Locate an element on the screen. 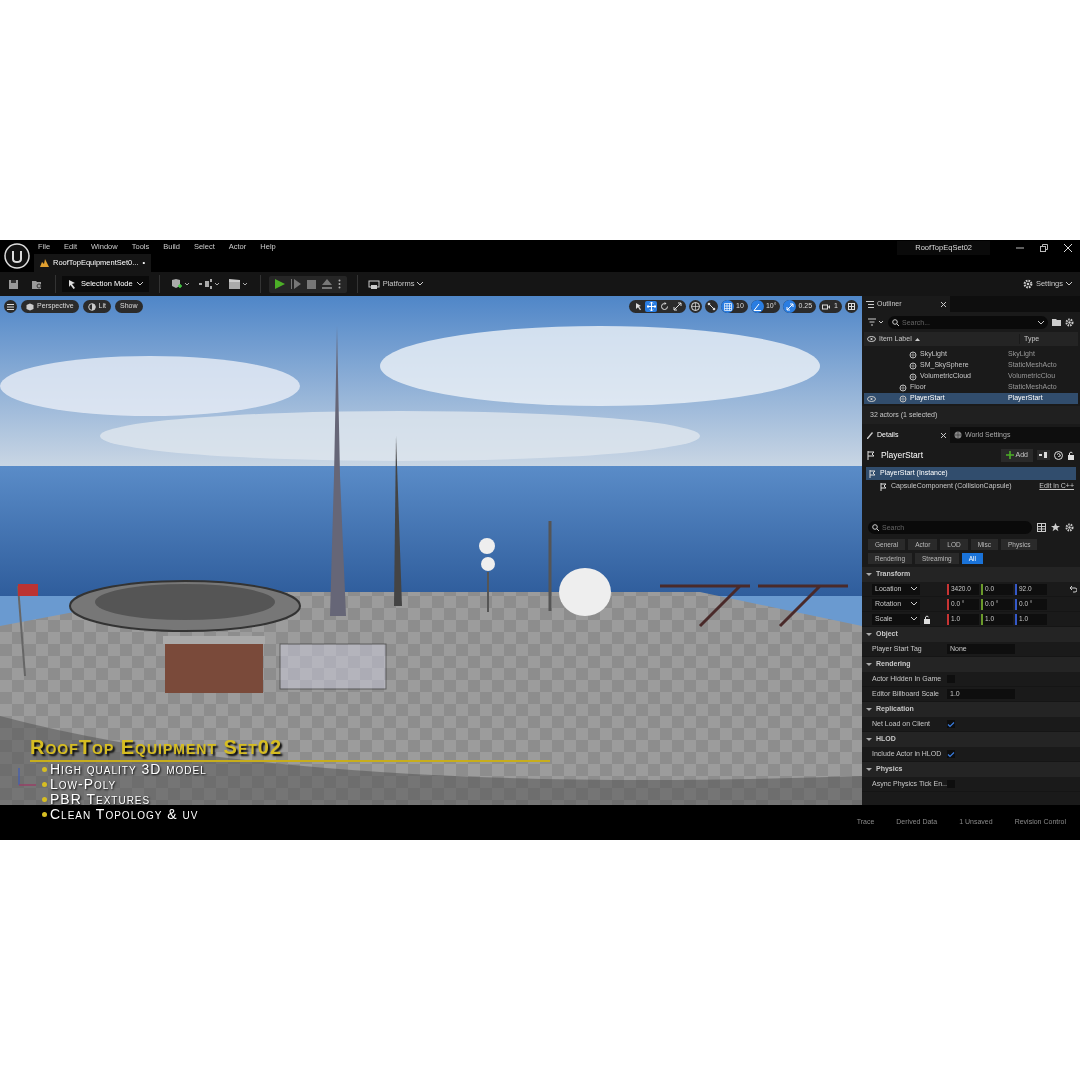 The height and width of the screenshot is (1080, 1080). stop-icon is located at coordinates (311, 284).